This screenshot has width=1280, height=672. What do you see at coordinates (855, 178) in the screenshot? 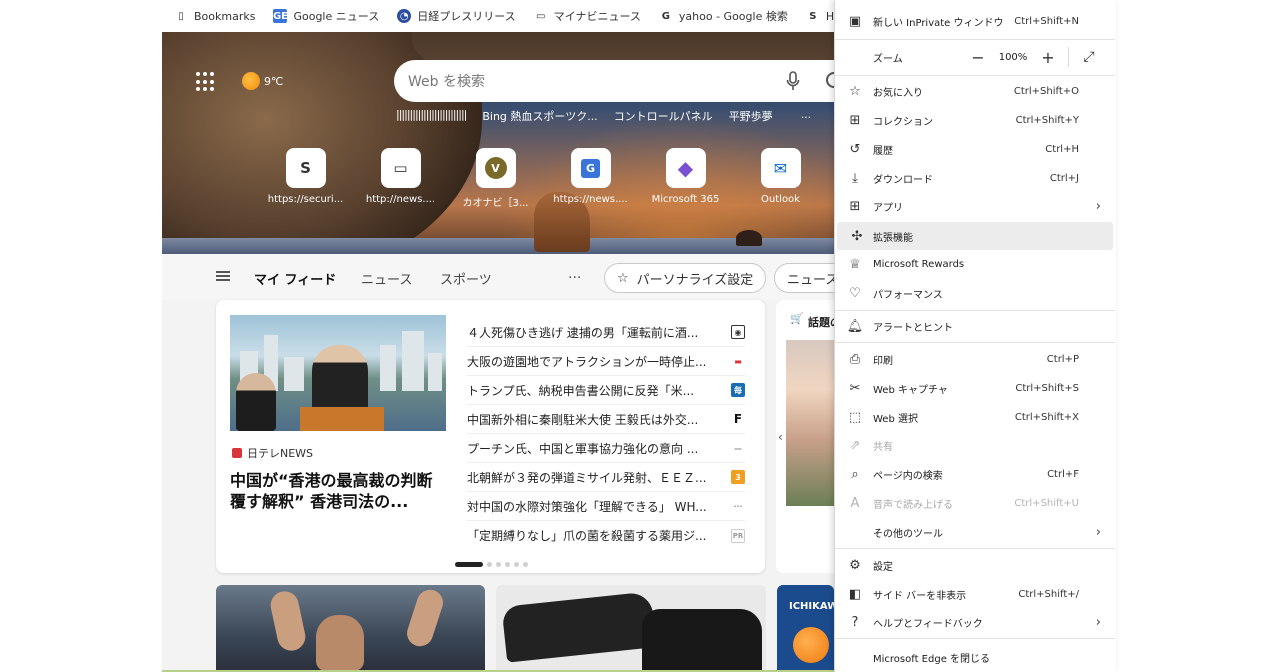
I see `download-icon: ⤓` at bounding box center [855, 178].